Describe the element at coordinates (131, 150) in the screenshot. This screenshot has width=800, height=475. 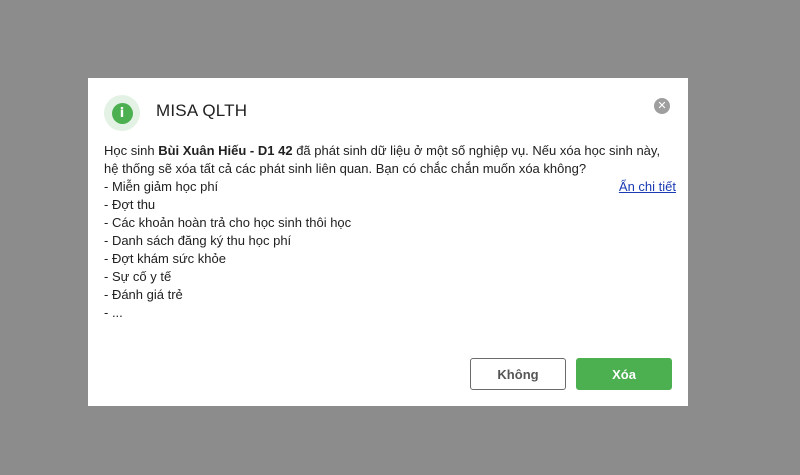
I see `message-prefix: Học sinh` at that location.